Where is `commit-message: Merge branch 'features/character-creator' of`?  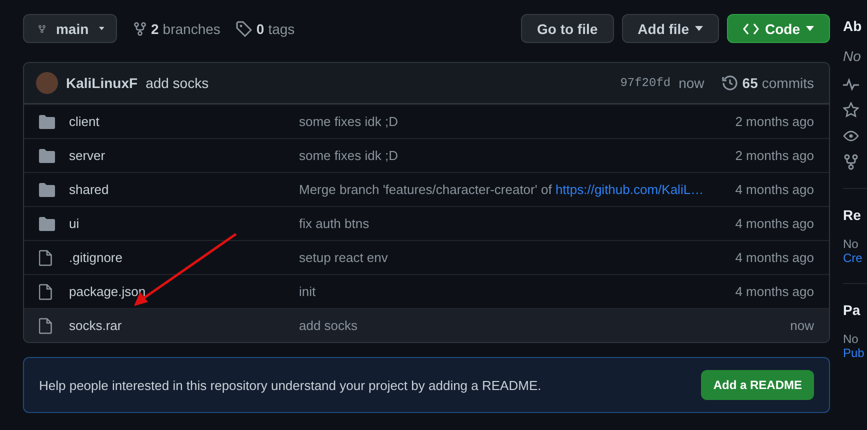 commit-message: Merge branch 'features/character-creator' of is located at coordinates (425, 189).